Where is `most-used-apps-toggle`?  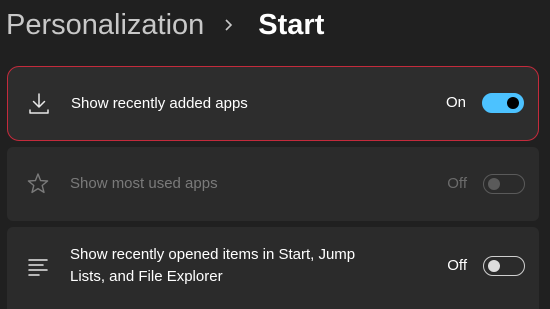
most-used-apps-toggle is located at coordinates (504, 184).